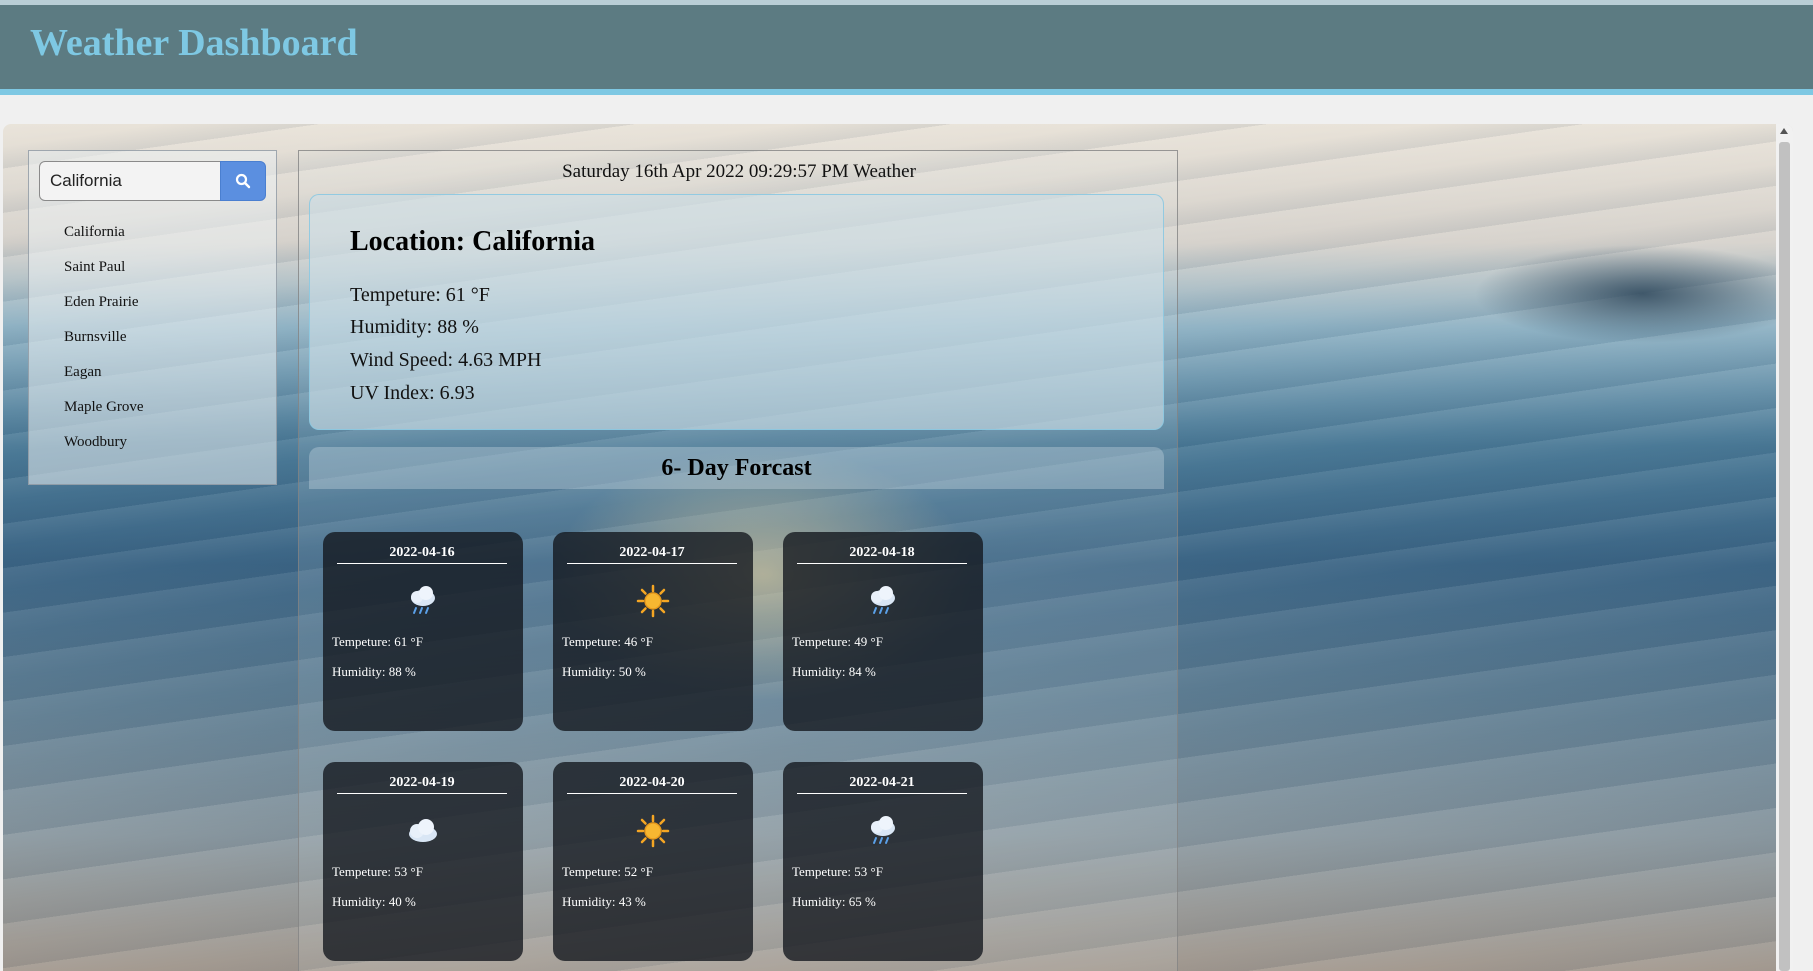 The image size is (1813, 971). Describe the element at coordinates (834, 671) in the screenshot. I see `forecast-humidity: Humidity: 84 %` at that location.